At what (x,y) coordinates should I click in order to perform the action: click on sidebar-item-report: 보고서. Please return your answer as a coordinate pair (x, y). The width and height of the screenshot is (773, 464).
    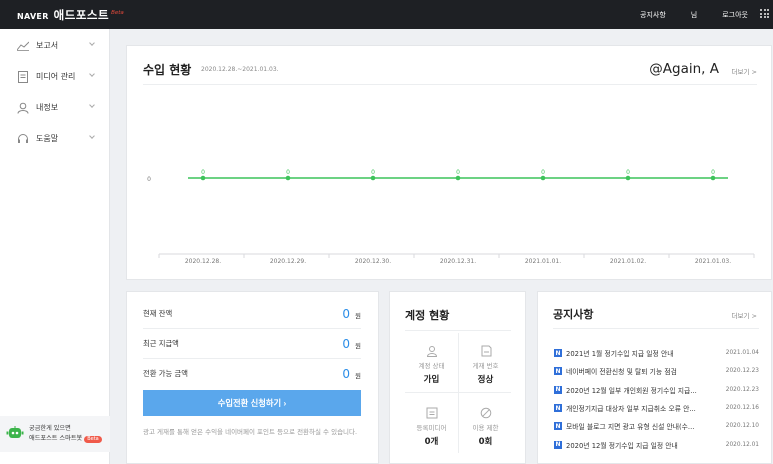
    Looking at the image, I should click on (54, 45).